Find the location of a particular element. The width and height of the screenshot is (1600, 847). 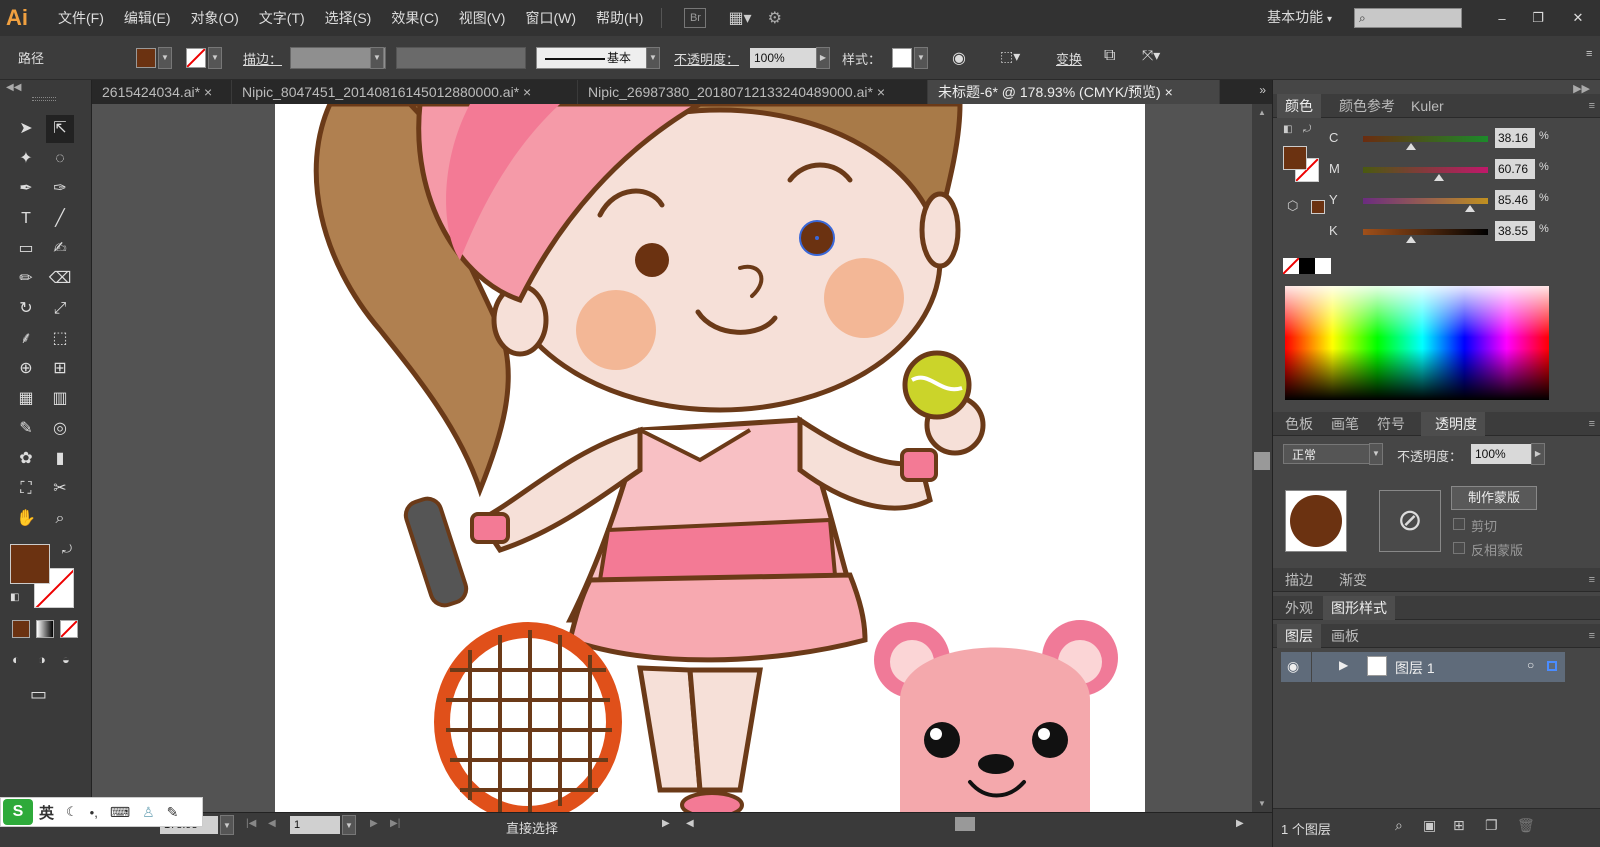

curvature-tool-icon: ✑ is located at coordinates (60, 189).